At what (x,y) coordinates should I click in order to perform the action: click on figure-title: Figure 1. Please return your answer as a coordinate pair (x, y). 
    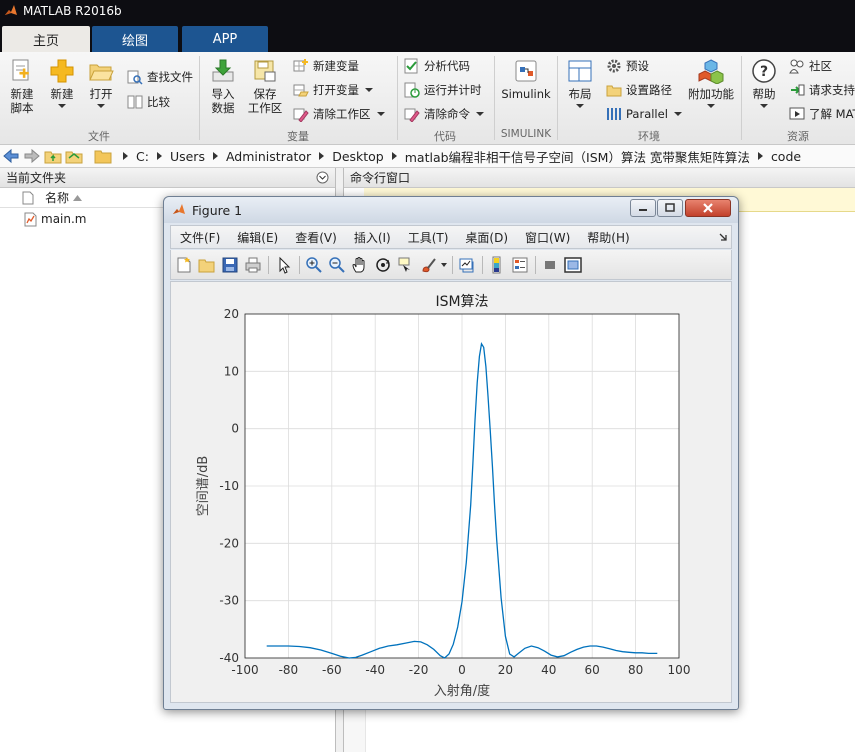
    Looking at the image, I should click on (217, 210).